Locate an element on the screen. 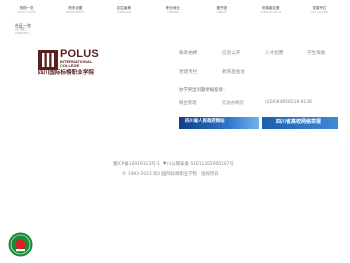  university-report-banner: 四川省高校网络举报 is located at coordinates (300, 123).